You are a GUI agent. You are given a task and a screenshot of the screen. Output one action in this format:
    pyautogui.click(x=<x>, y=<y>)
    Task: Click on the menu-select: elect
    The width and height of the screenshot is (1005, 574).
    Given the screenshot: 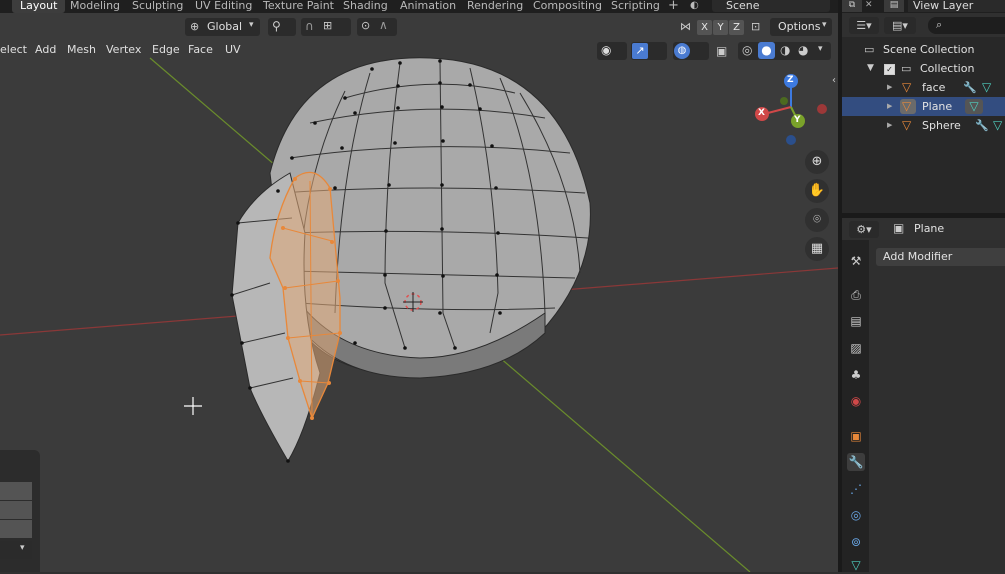 What is the action you would take?
    pyautogui.click(x=13, y=49)
    